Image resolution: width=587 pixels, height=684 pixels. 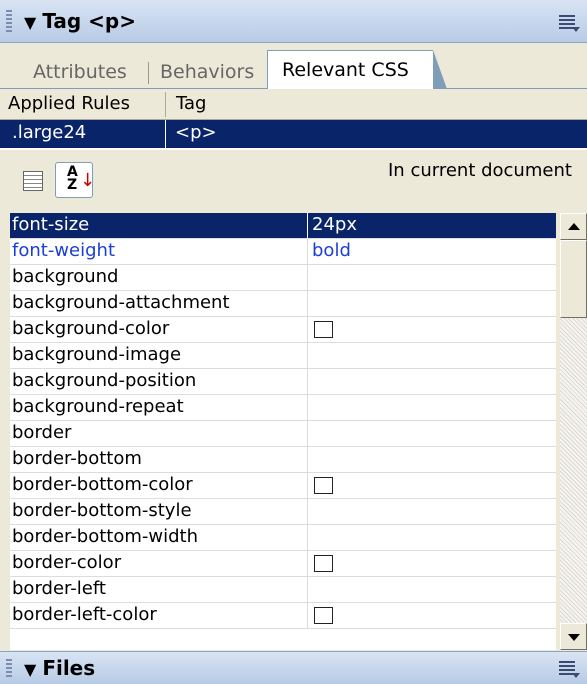 What do you see at coordinates (72, 178) in the screenshot?
I see `sort-az-icon: AZ` at bounding box center [72, 178].